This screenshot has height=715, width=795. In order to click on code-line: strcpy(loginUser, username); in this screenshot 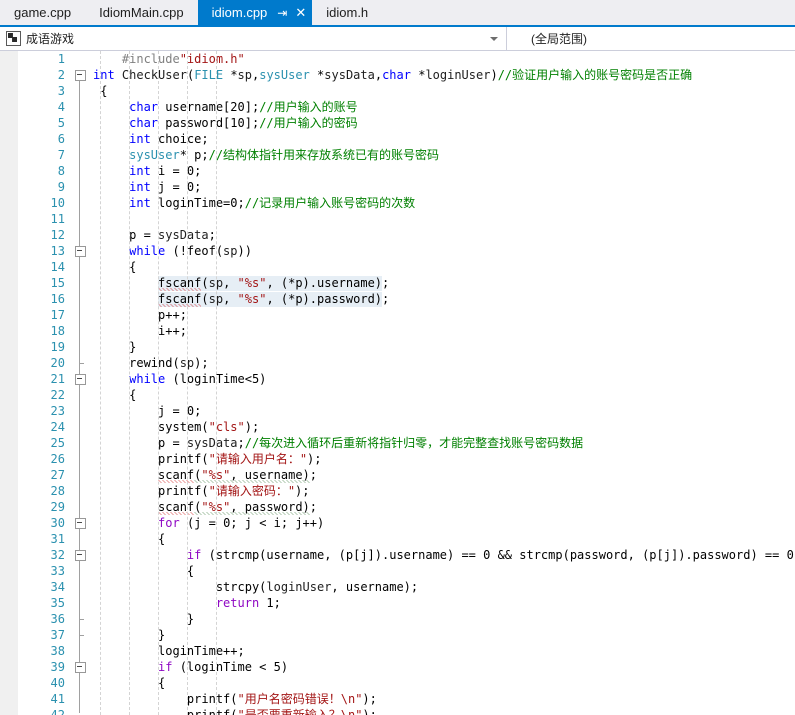, I will do `click(443, 587)`.